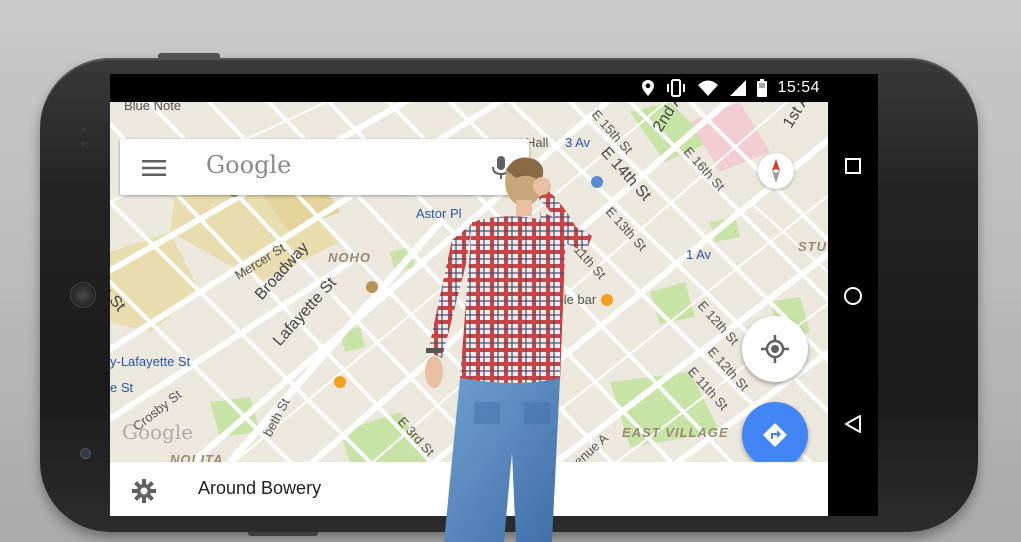 The width and height of the screenshot is (1021, 542). Describe the element at coordinates (153, 107) in the screenshot. I see `map-label-blue-note: Blue Note` at that location.